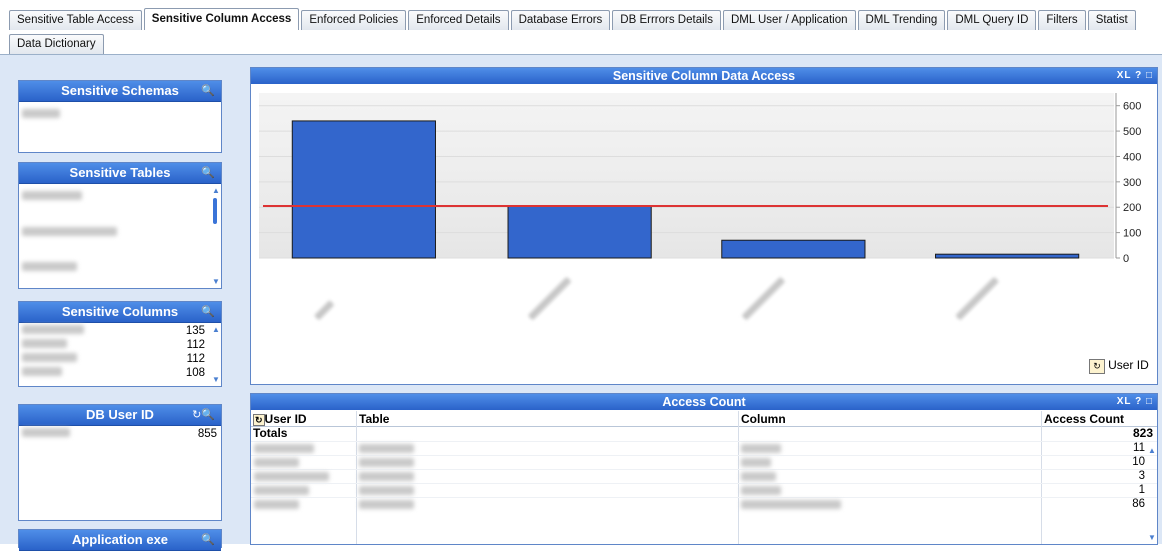  I want to click on y-tick-label: 300, so click(1132, 183).